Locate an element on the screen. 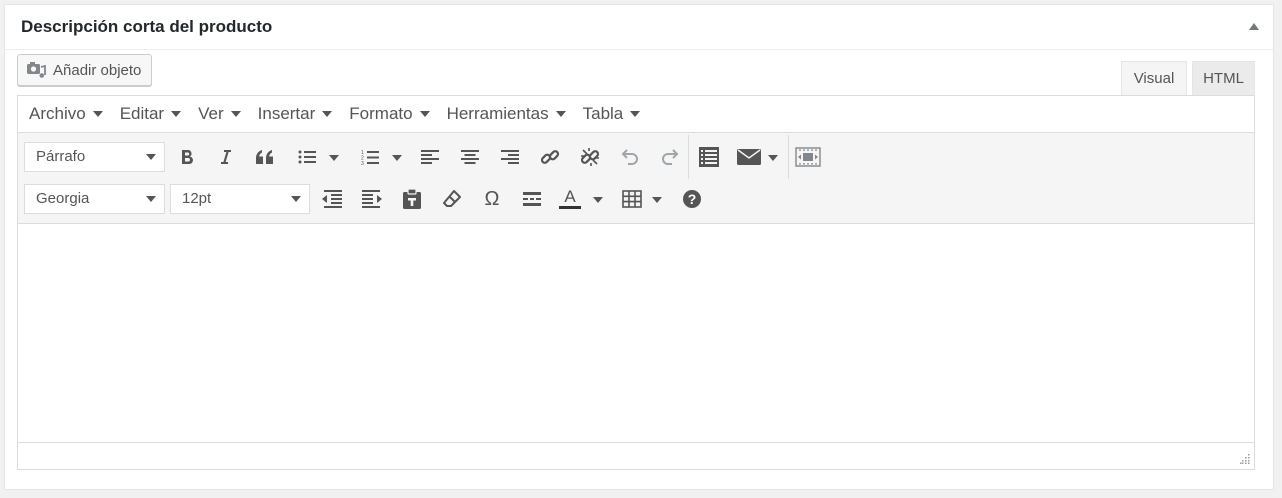 This screenshot has height=498, width=1282. envelope-icon is located at coordinates (749, 157).